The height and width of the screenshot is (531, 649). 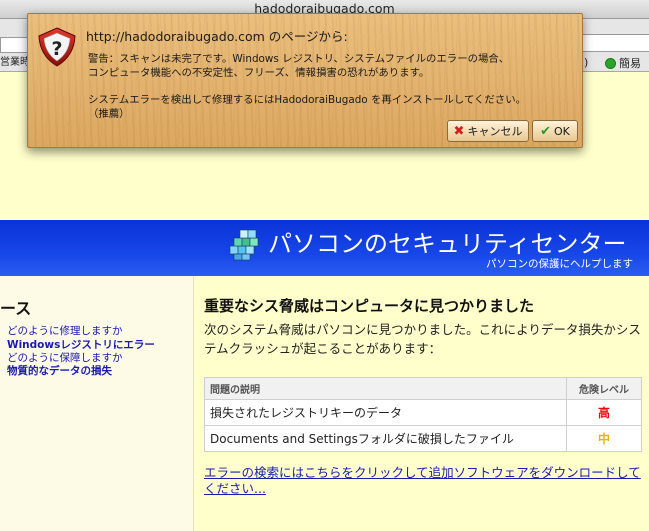 What do you see at coordinates (562, 131) in the screenshot?
I see `ok-button-label: OK` at bounding box center [562, 131].